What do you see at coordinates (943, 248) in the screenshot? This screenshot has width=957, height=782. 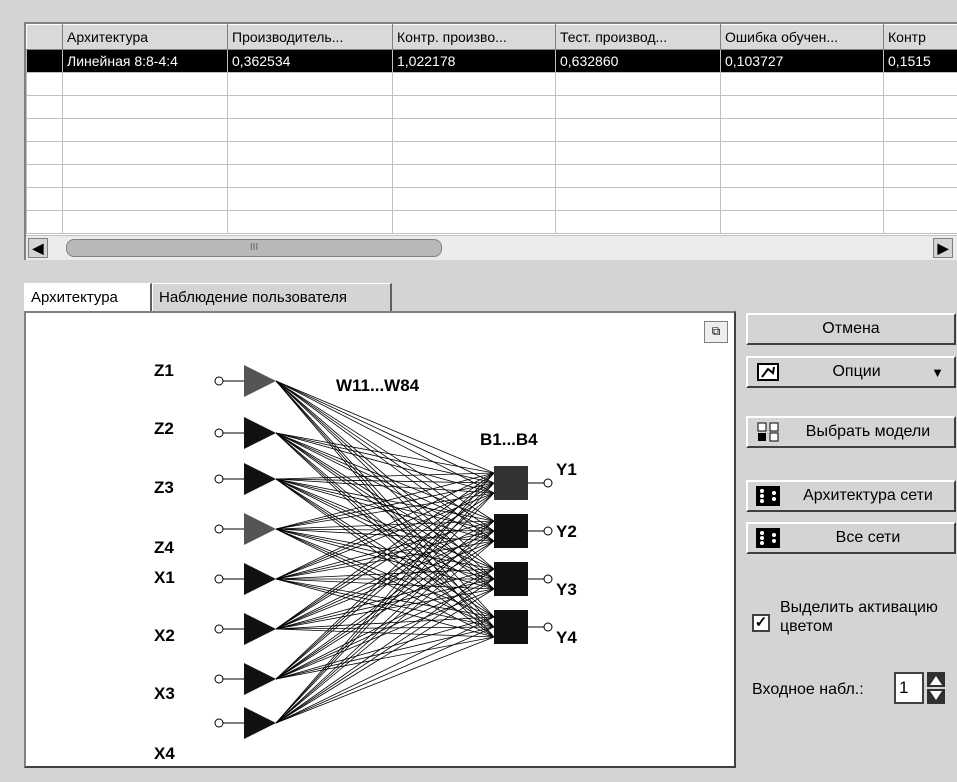 I see `chevron-right-icon: ▶` at bounding box center [943, 248].